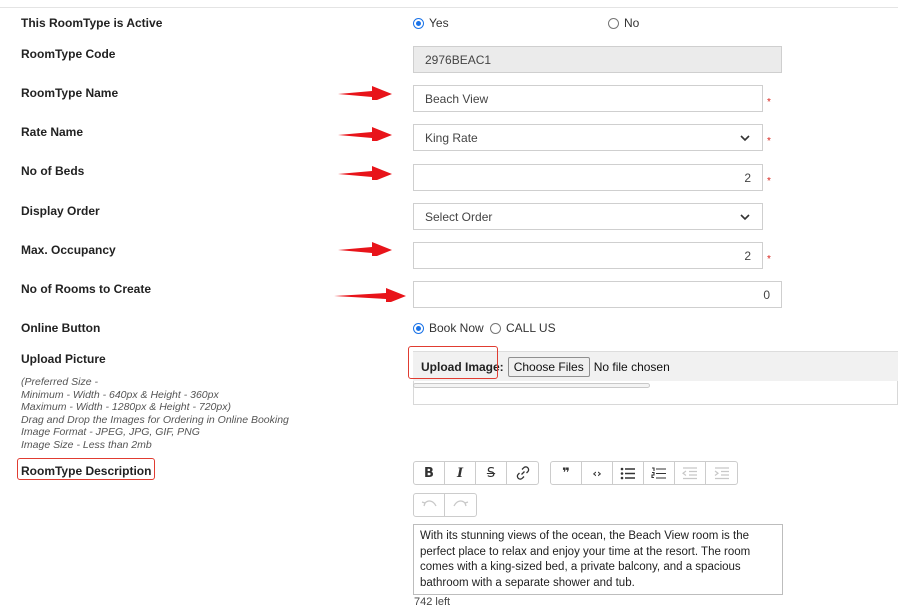  I want to click on bulleted-list-button, so click(628, 473).